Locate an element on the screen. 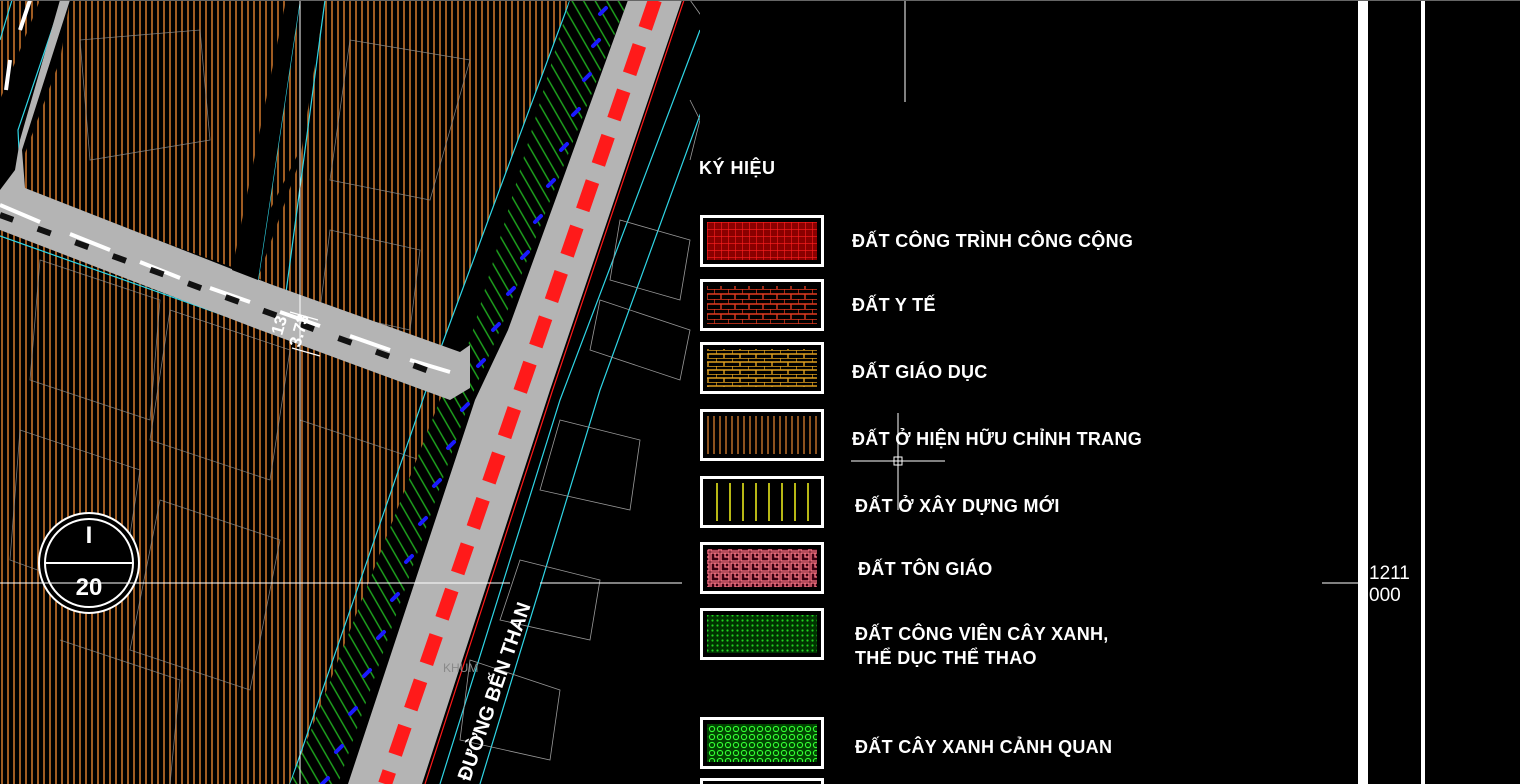  frame-scale-top: 1211 is located at coordinates (1389, 573).